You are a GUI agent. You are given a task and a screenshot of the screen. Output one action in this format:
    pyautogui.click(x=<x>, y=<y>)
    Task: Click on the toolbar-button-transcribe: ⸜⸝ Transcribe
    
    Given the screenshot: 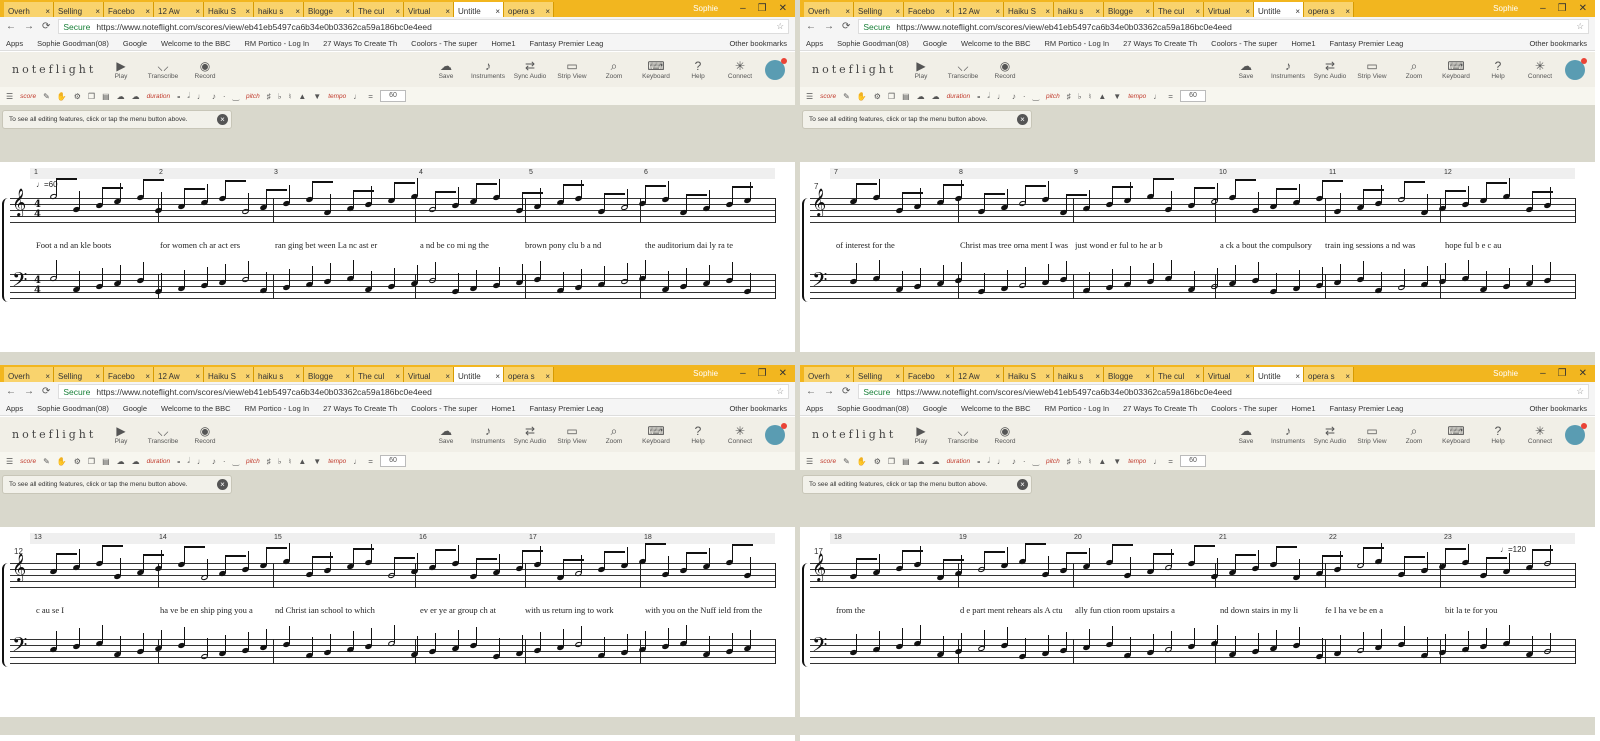 What is the action you would take?
    pyautogui.click(x=163, y=434)
    